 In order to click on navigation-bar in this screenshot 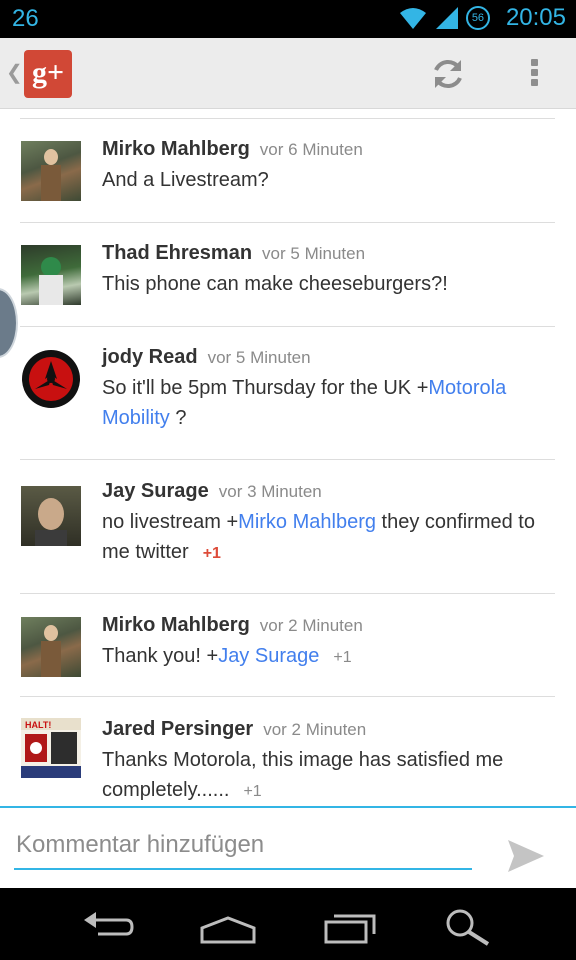, I will do `click(288, 924)`.